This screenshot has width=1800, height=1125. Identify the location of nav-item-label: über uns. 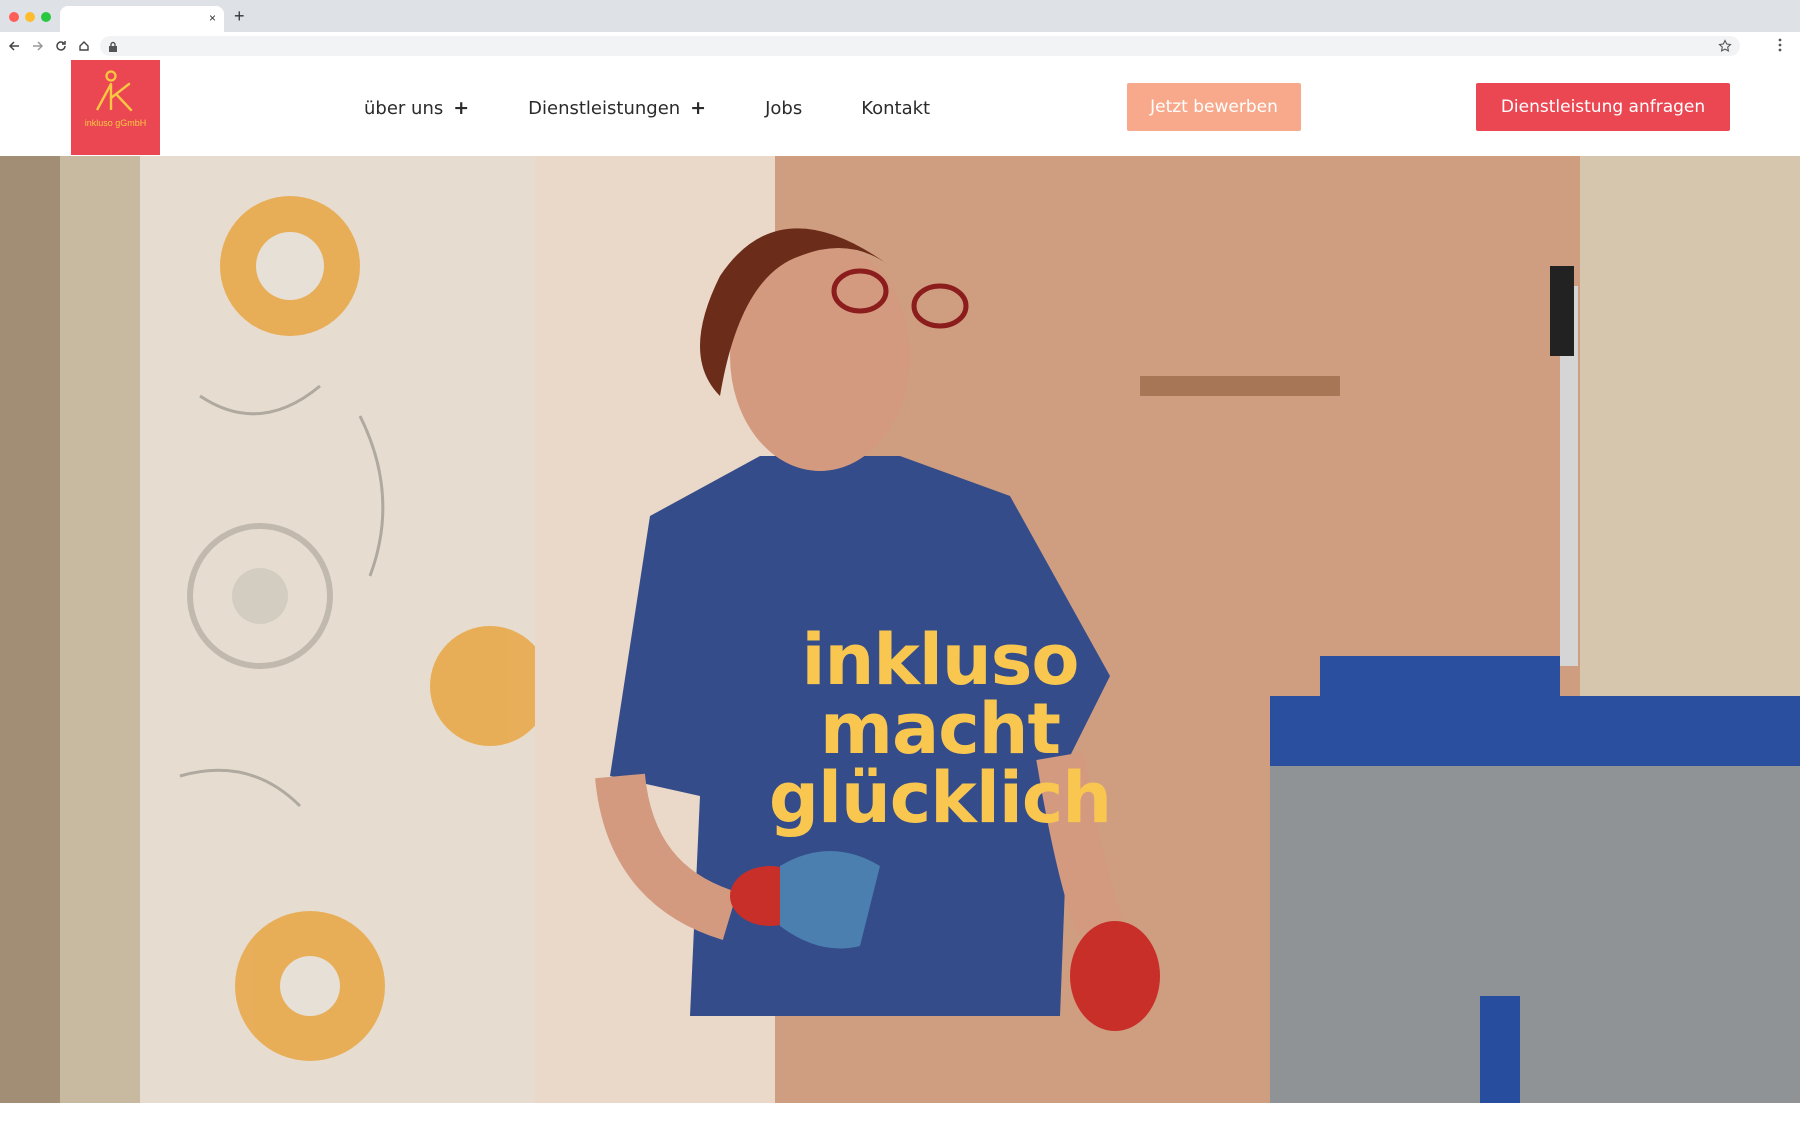
(404, 108).